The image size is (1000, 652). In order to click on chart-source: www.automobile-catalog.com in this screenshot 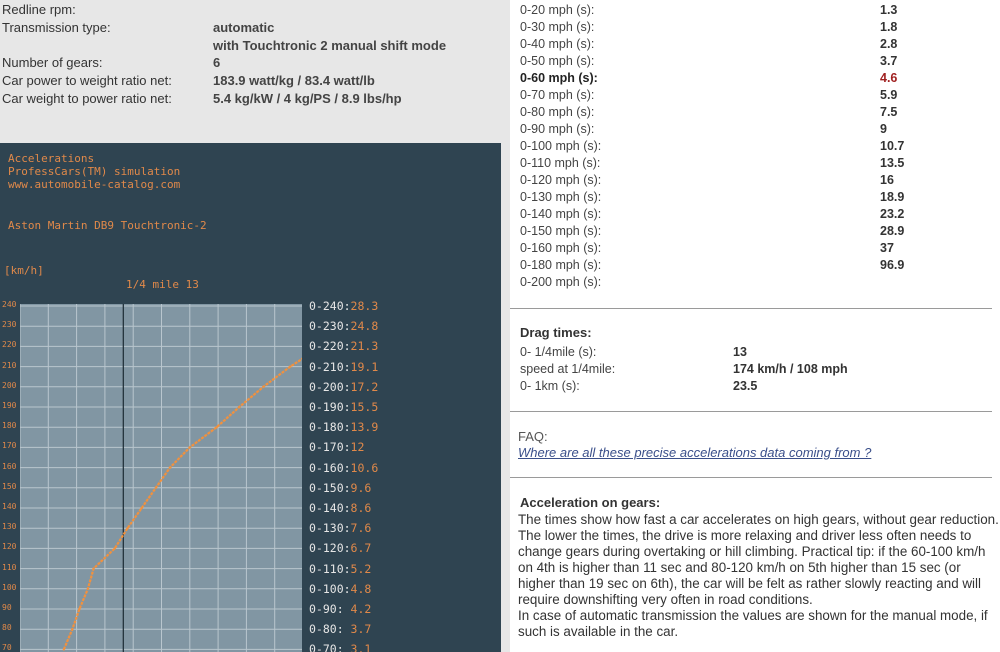, I will do `click(94, 184)`.